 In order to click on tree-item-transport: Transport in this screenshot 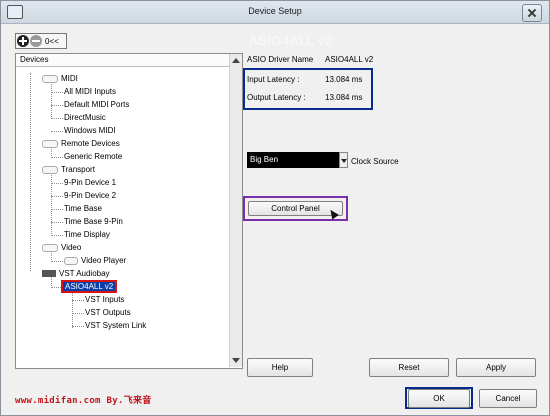, I will do `click(68, 169)`.